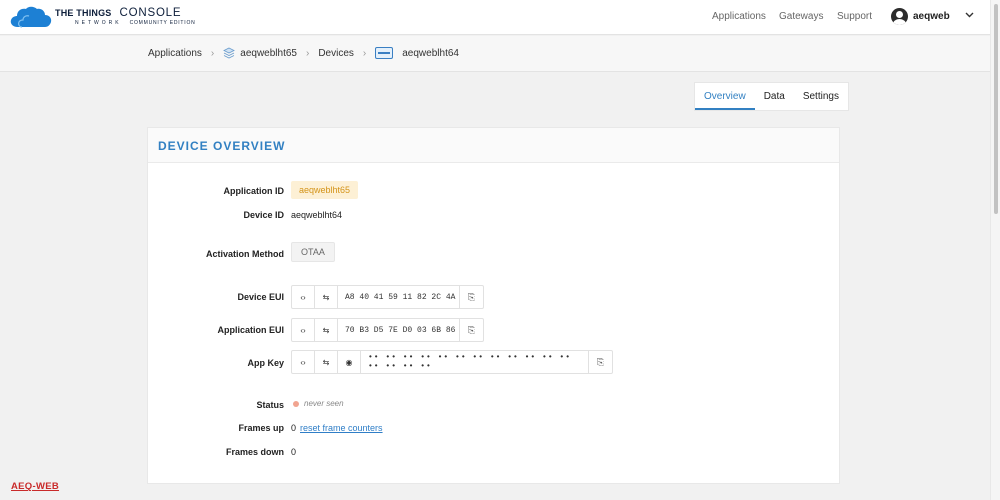 This screenshot has height=500, width=1000. What do you see at coordinates (801, 16) in the screenshot?
I see `nav-gateways: Gateways` at bounding box center [801, 16].